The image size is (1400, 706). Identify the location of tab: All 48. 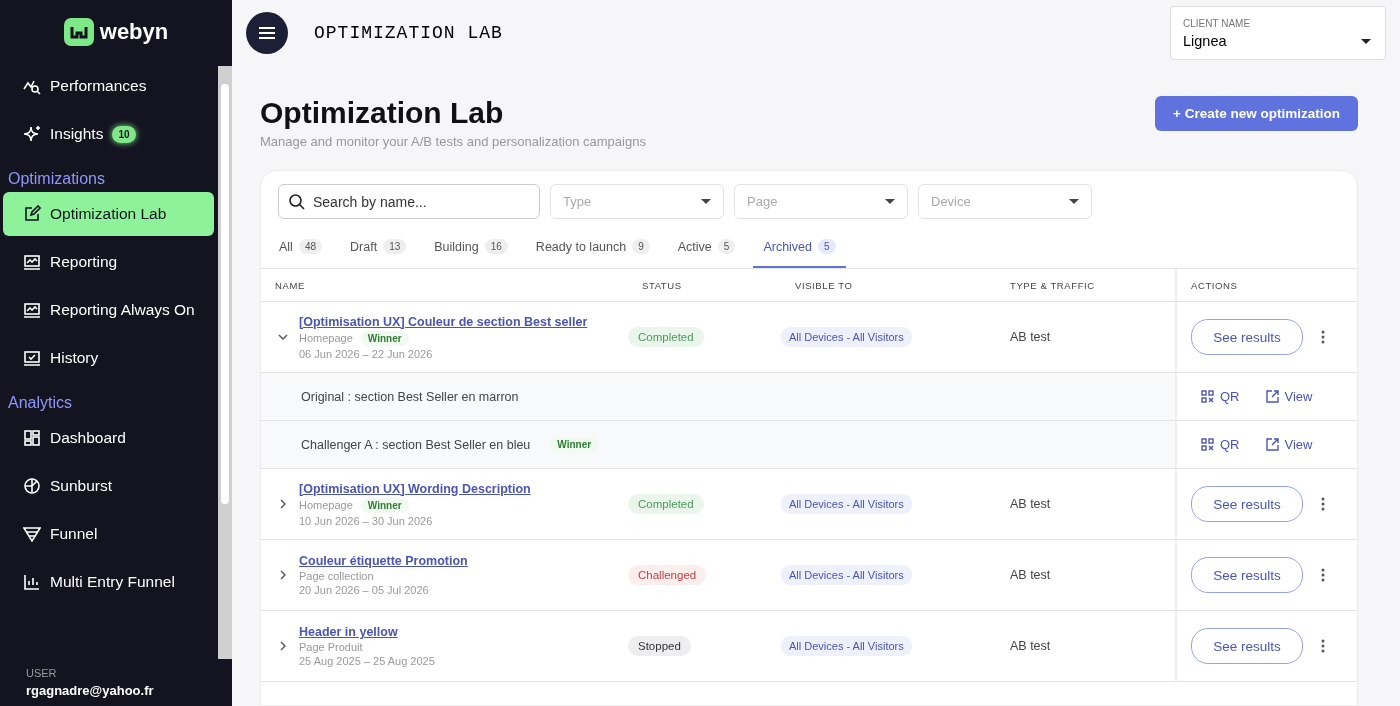
(301, 253).